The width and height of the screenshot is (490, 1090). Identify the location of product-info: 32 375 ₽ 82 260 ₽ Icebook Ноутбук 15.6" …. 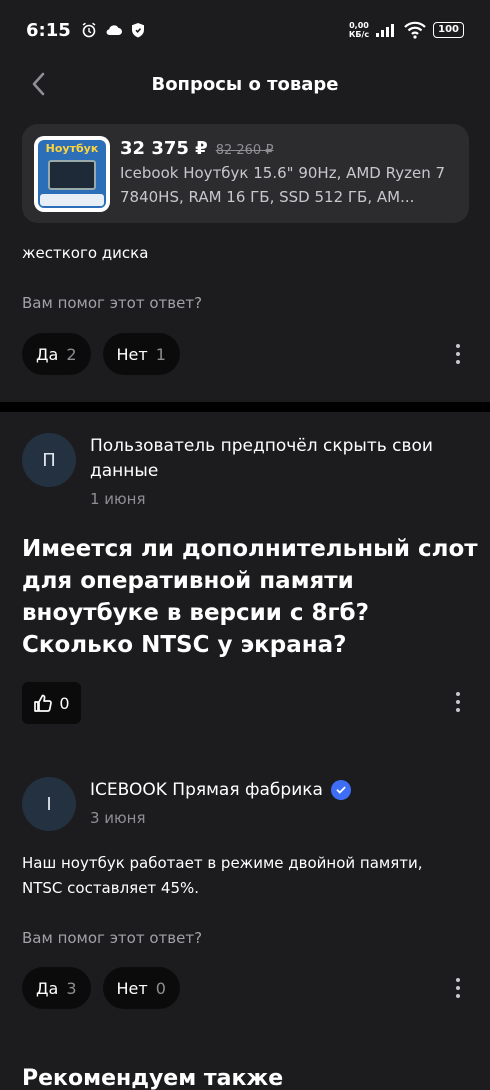
(287, 173).